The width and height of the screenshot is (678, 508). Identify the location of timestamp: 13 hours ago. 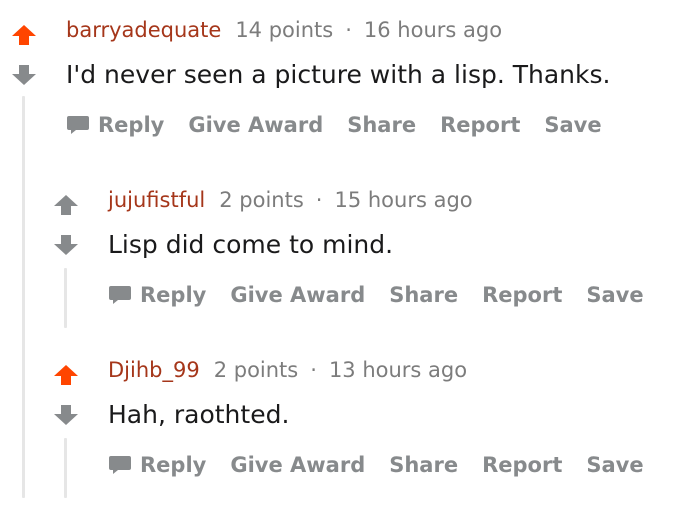
(398, 370).